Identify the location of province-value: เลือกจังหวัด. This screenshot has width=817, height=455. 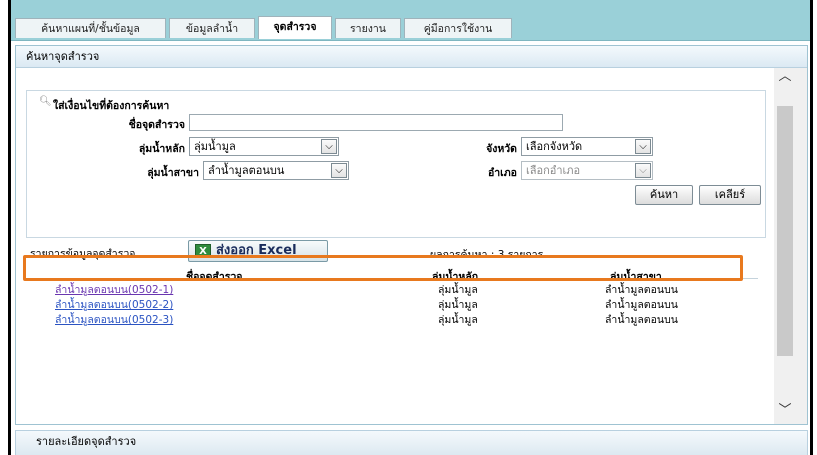
(554, 146).